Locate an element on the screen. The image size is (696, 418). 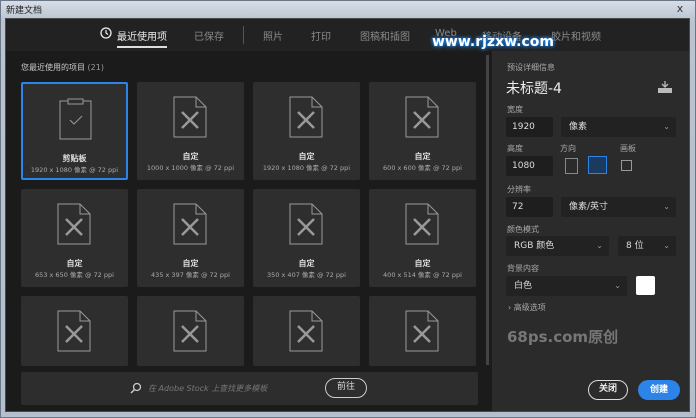
background-value: 白色 is located at coordinates (523, 286).